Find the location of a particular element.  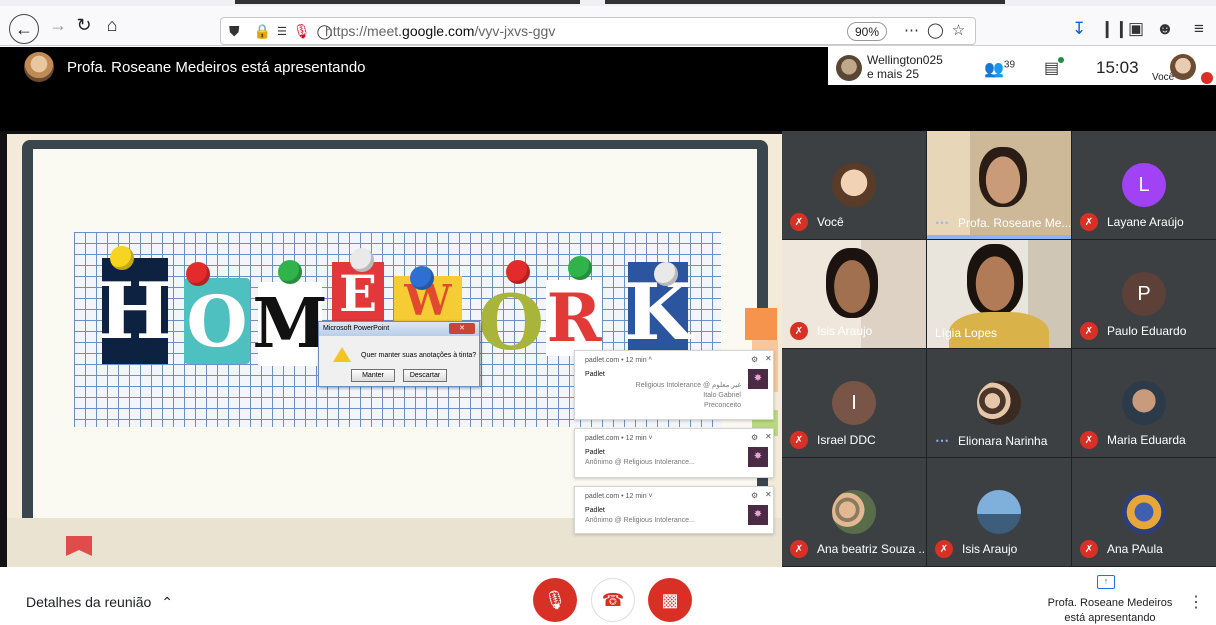

discard-button: Descartar is located at coordinates (425, 375).